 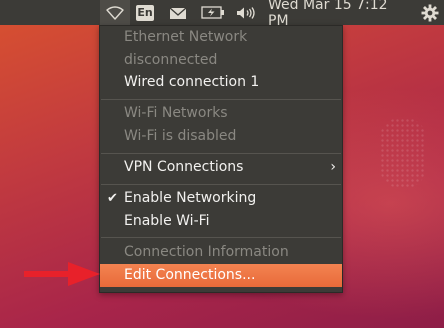 I want to click on chevron-right-icon: ›, so click(x=333, y=167).